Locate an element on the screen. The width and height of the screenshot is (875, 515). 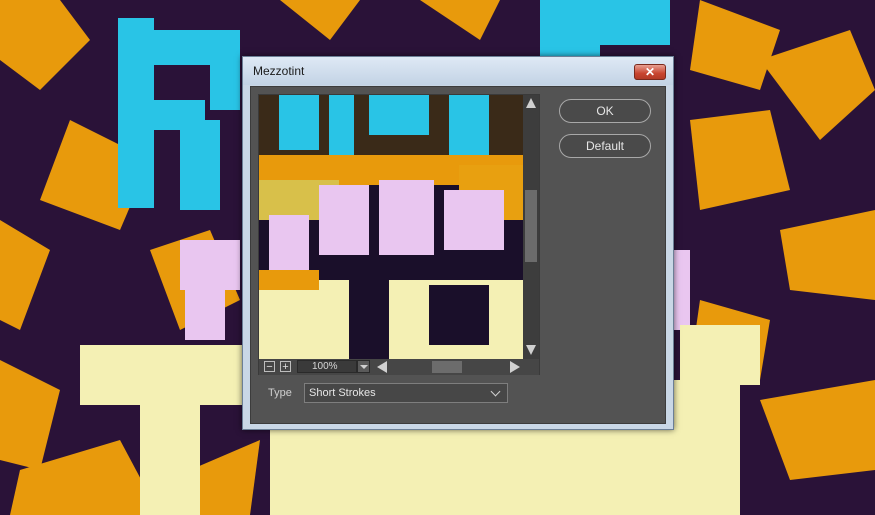
type-select-value: Short Strokes is located at coordinates (342, 393).